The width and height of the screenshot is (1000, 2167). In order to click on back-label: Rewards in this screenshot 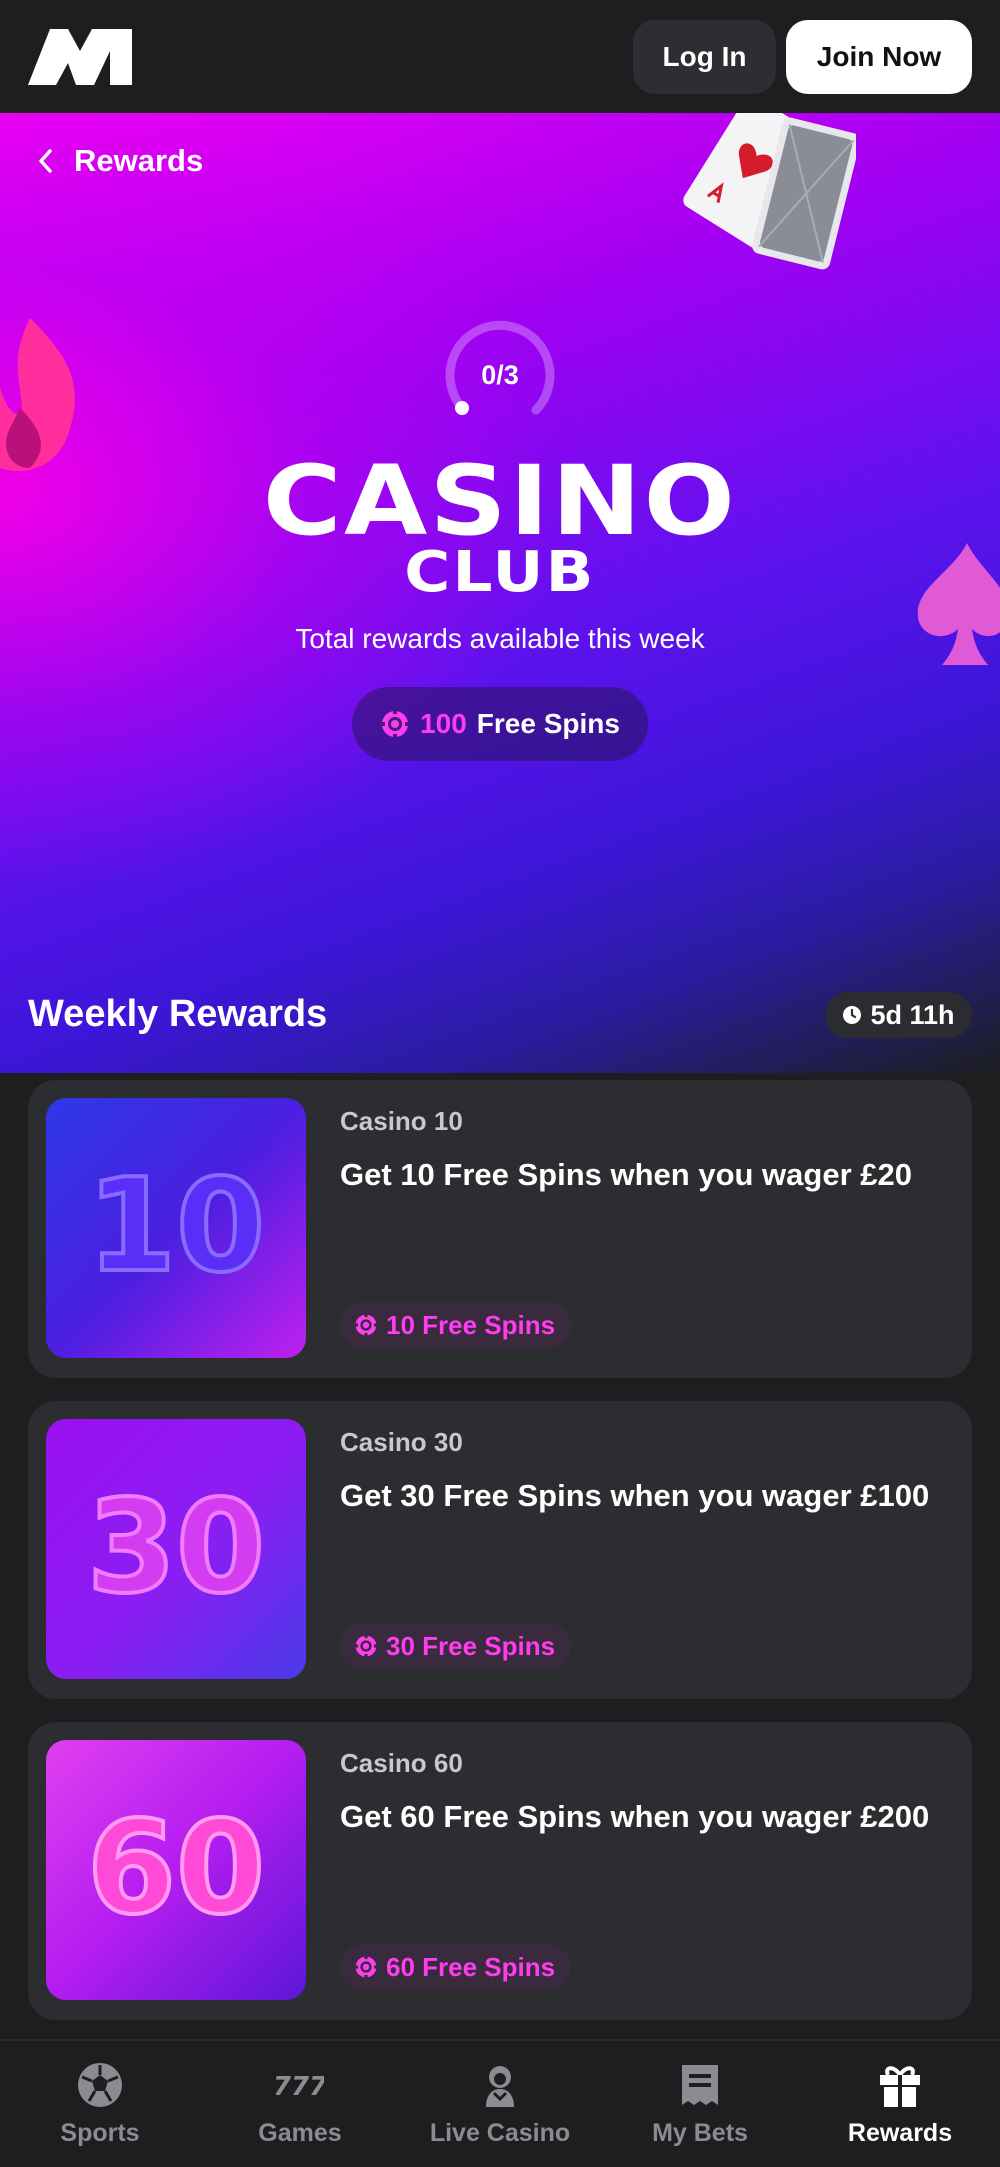, I will do `click(139, 160)`.